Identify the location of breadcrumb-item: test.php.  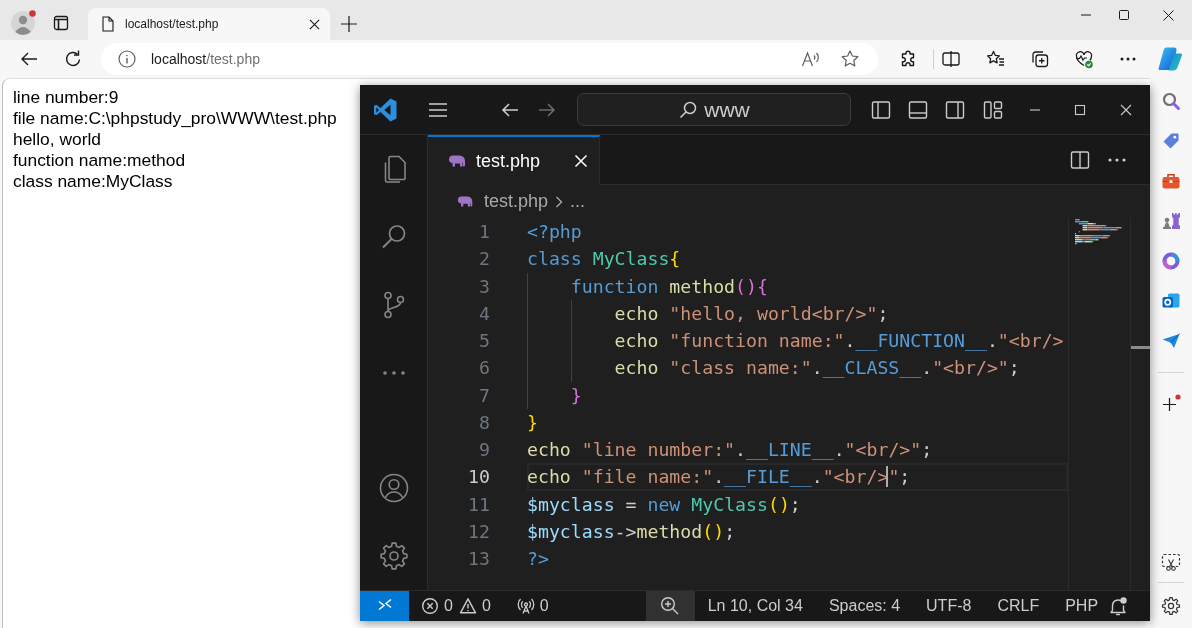
(503, 201).